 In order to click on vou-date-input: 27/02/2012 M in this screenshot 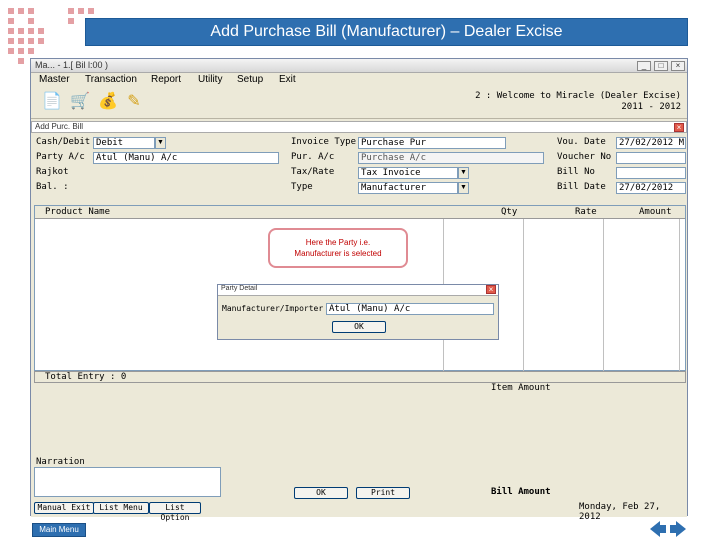, I will do `click(651, 143)`.